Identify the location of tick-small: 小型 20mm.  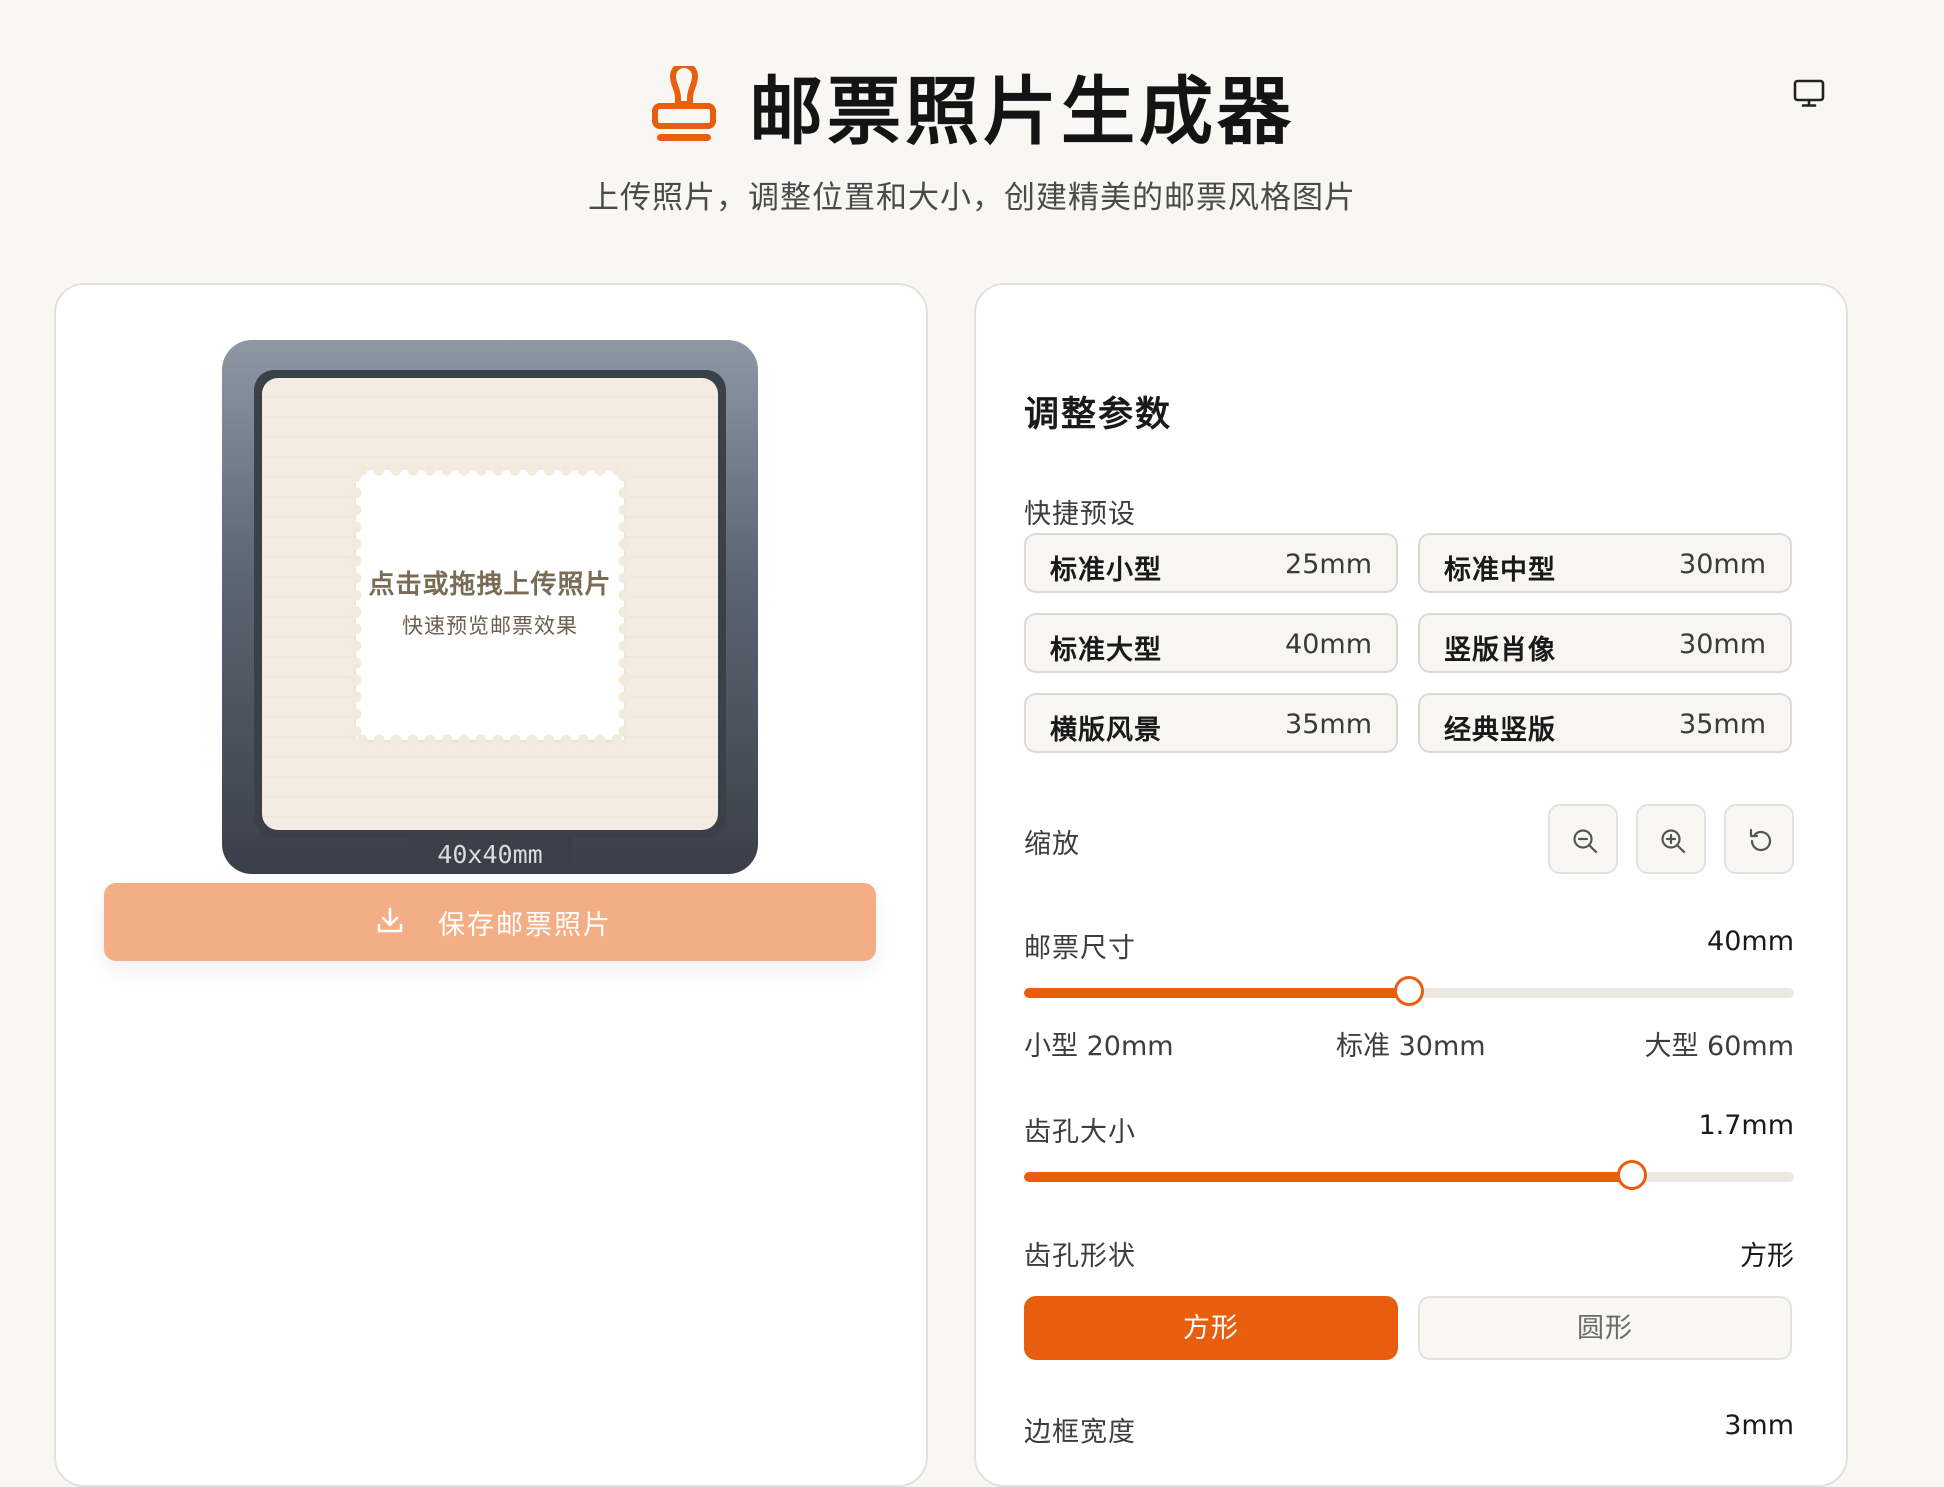
(1099, 1046).